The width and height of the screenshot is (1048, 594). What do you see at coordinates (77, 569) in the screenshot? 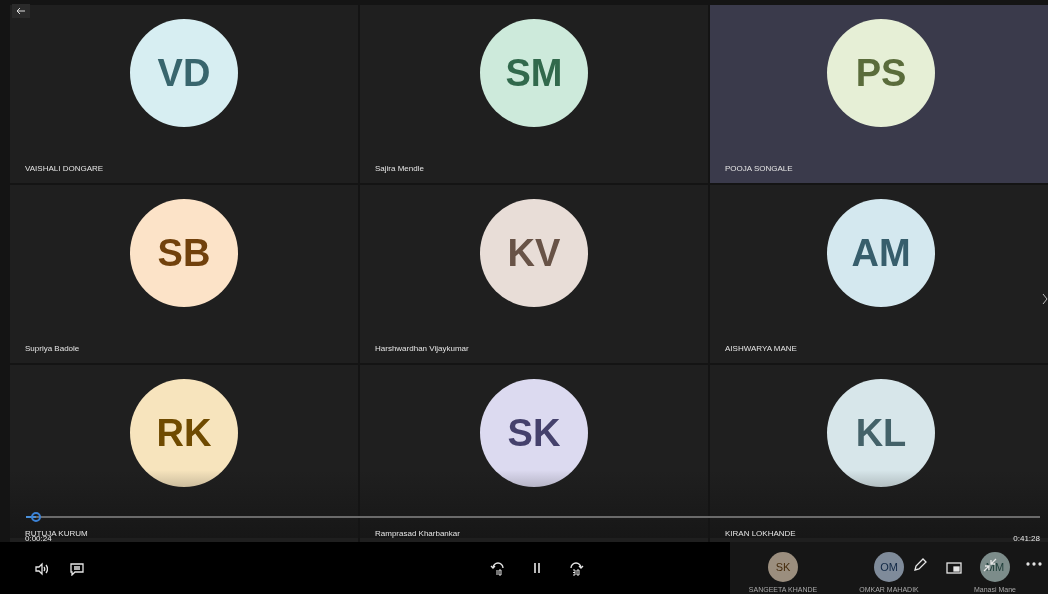
I see `chat-icon` at bounding box center [77, 569].